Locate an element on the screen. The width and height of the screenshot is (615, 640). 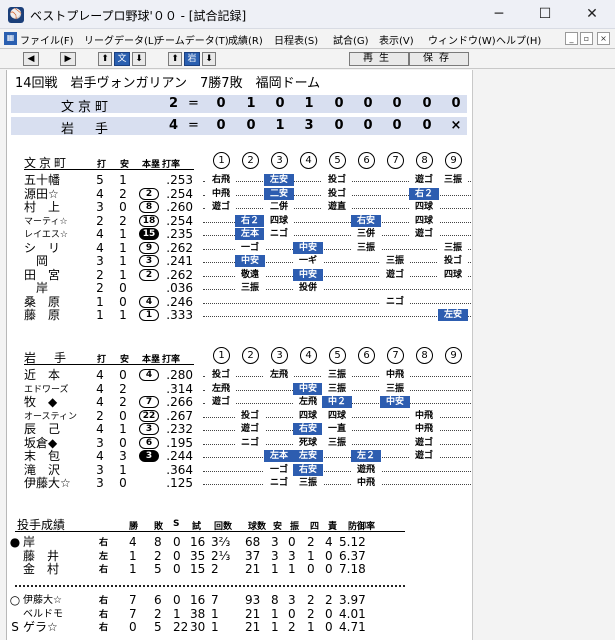
home-run-count: 4 is located at coordinates (149, 375).